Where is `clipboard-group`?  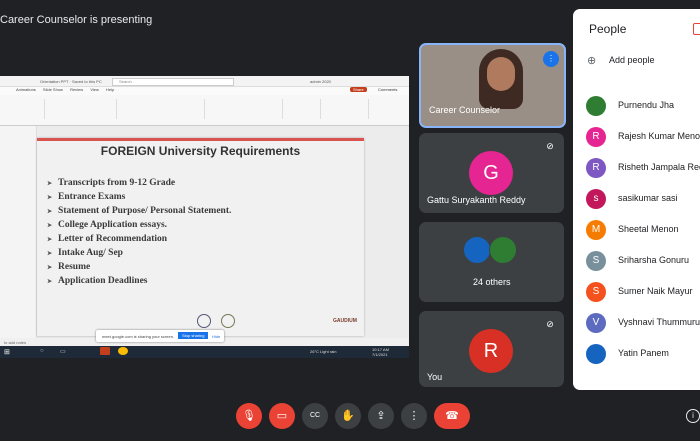 clipboard-group is located at coordinates (24, 109).